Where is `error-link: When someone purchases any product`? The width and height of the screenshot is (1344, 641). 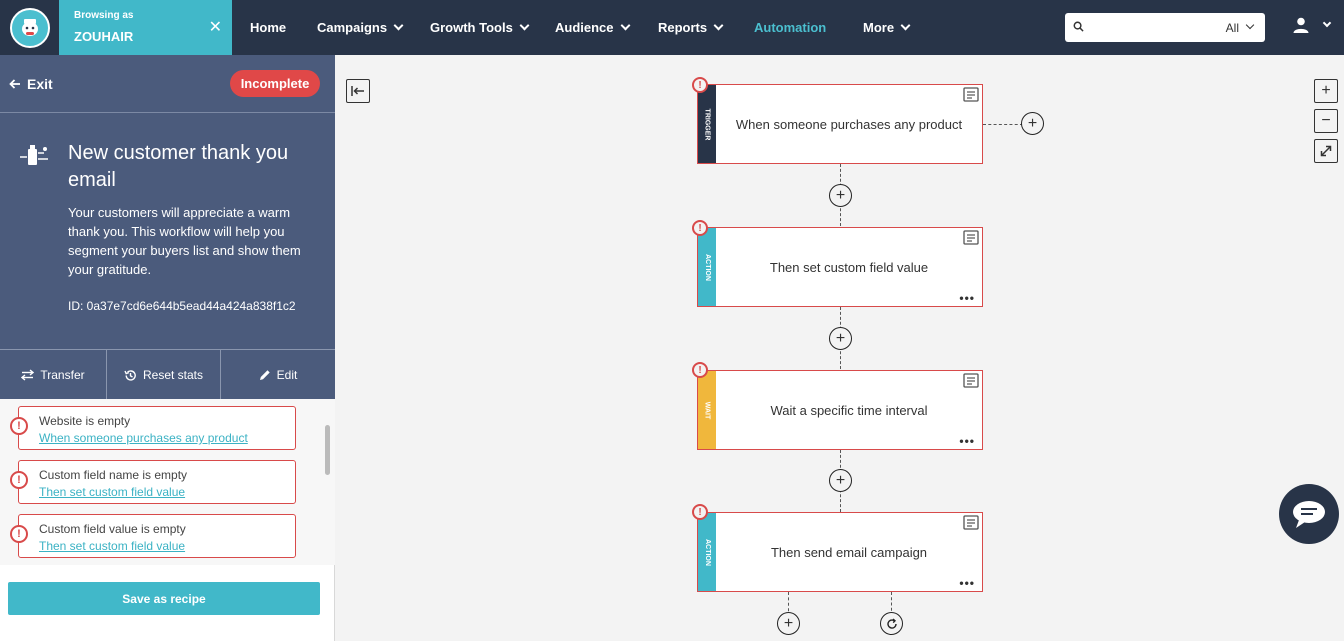
error-link: When someone purchases any product is located at coordinates (143, 438).